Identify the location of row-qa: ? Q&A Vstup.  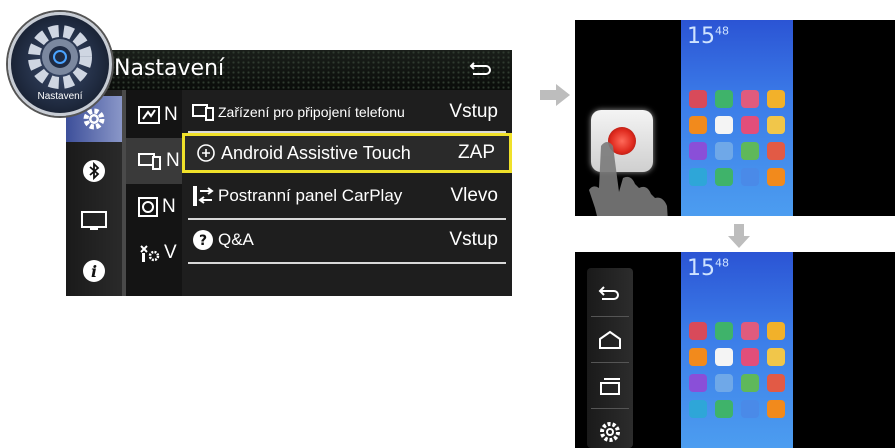
(347, 240).